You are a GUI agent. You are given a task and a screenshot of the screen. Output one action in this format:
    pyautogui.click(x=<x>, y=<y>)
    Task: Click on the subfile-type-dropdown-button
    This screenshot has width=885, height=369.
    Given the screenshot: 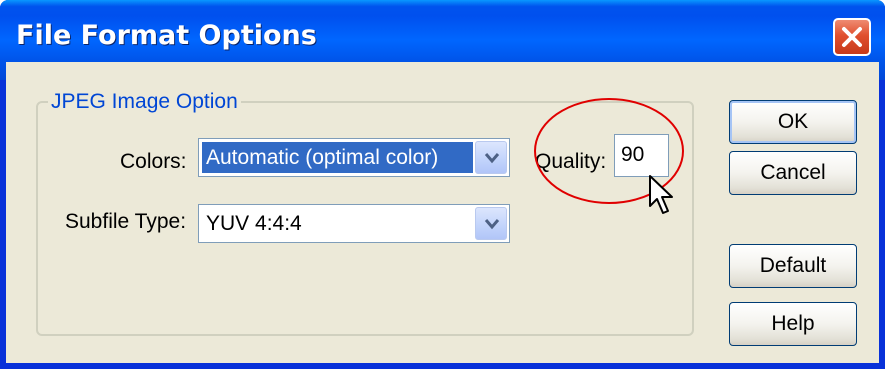 What is the action you would take?
    pyautogui.click(x=491, y=223)
    